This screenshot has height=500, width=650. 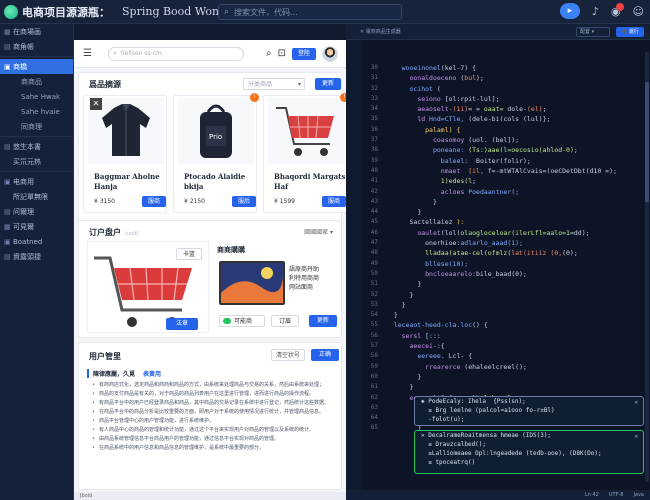 What do you see at coordinates (174, 11) in the screenshot?
I see `project-name: Spring Bood Wonk` at bounding box center [174, 11].